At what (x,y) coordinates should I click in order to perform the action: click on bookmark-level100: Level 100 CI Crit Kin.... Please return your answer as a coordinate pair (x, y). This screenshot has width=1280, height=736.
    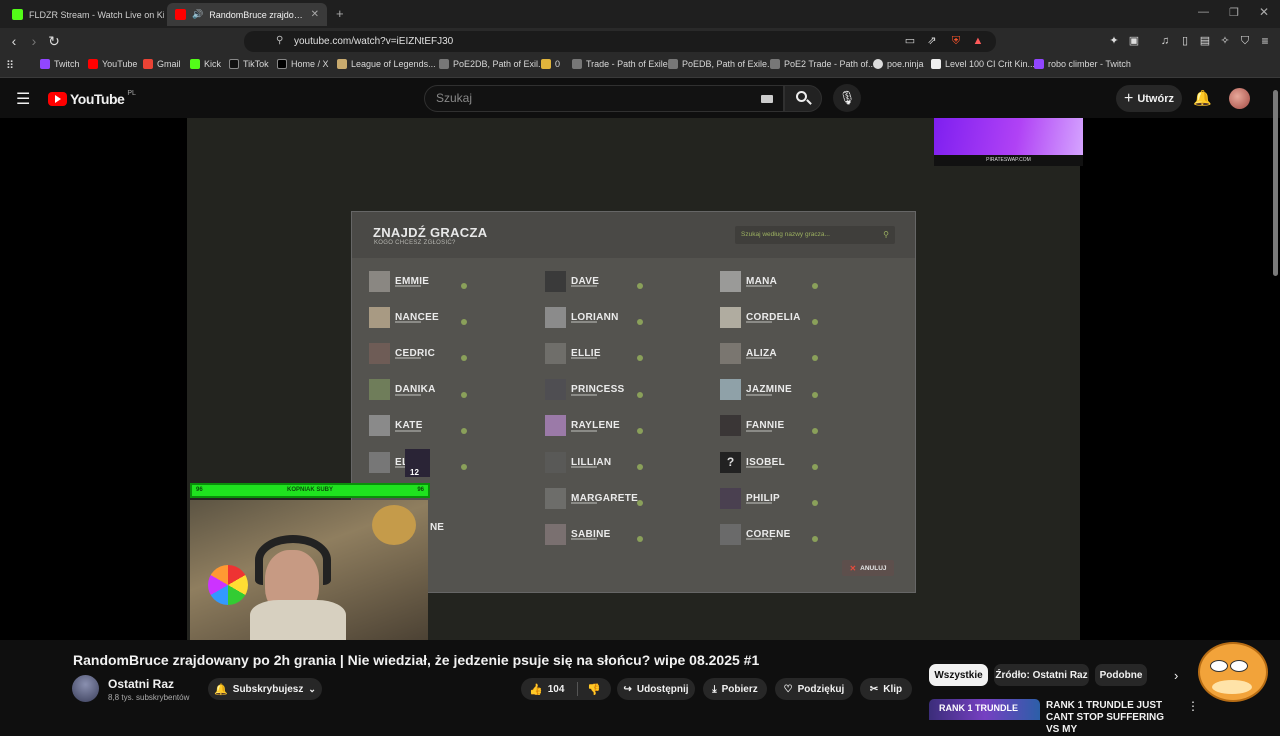
    Looking at the image, I should click on (983, 64).